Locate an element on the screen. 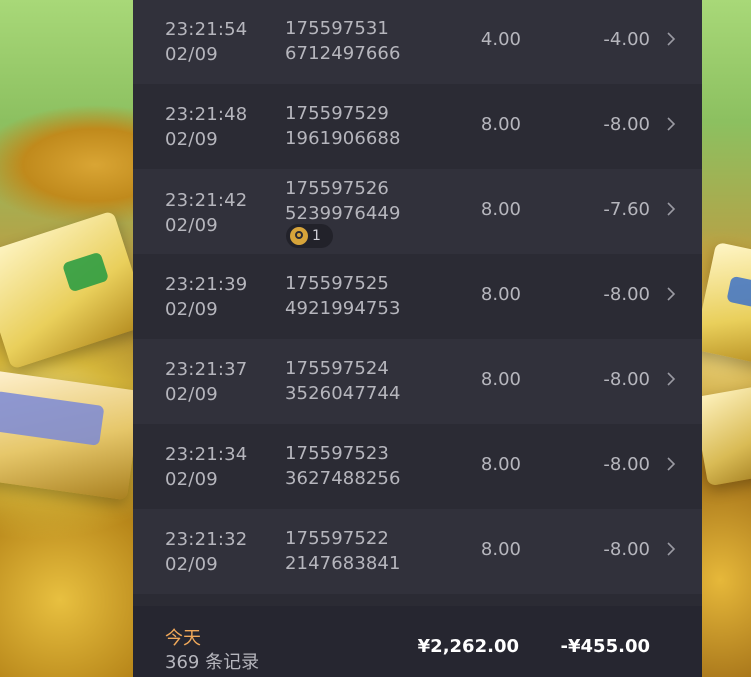 The image size is (751, 677). record-time: 23:21:42 02/09 is located at coordinates (206, 213).